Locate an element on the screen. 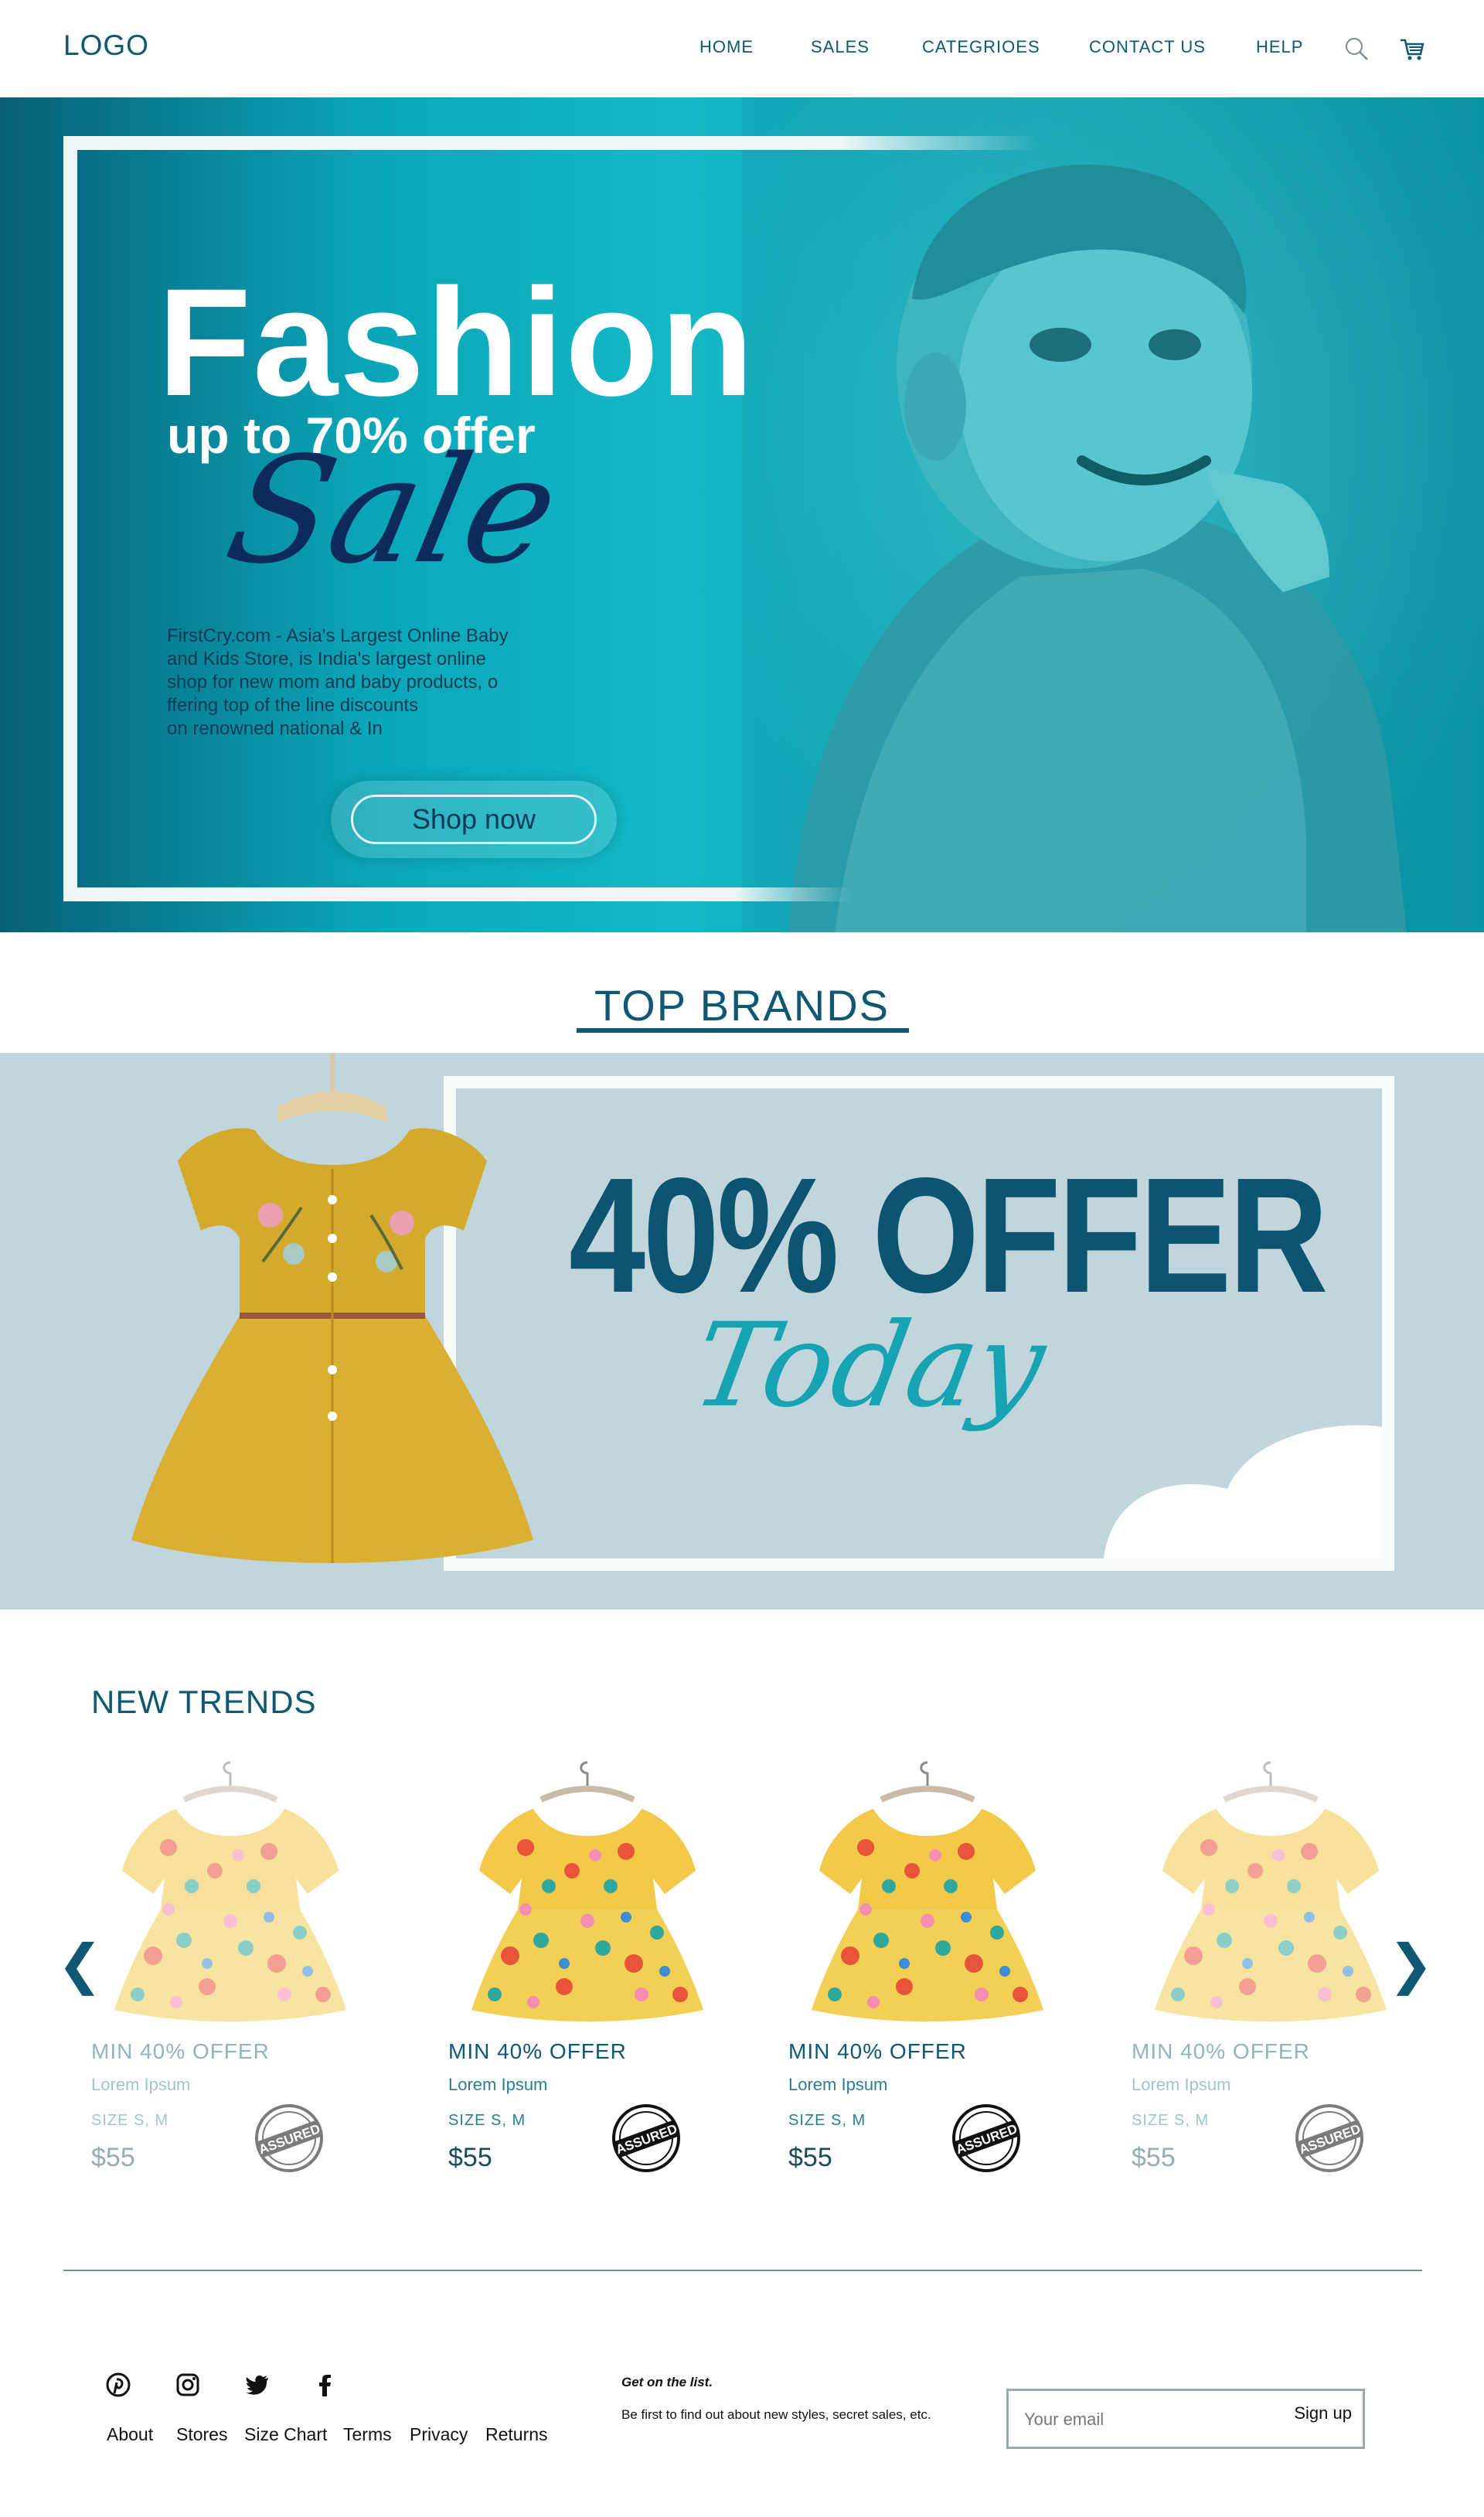 This screenshot has height=2517, width=1484. offer-headline: 40% OFFER is located at coordinates (948, 1235).